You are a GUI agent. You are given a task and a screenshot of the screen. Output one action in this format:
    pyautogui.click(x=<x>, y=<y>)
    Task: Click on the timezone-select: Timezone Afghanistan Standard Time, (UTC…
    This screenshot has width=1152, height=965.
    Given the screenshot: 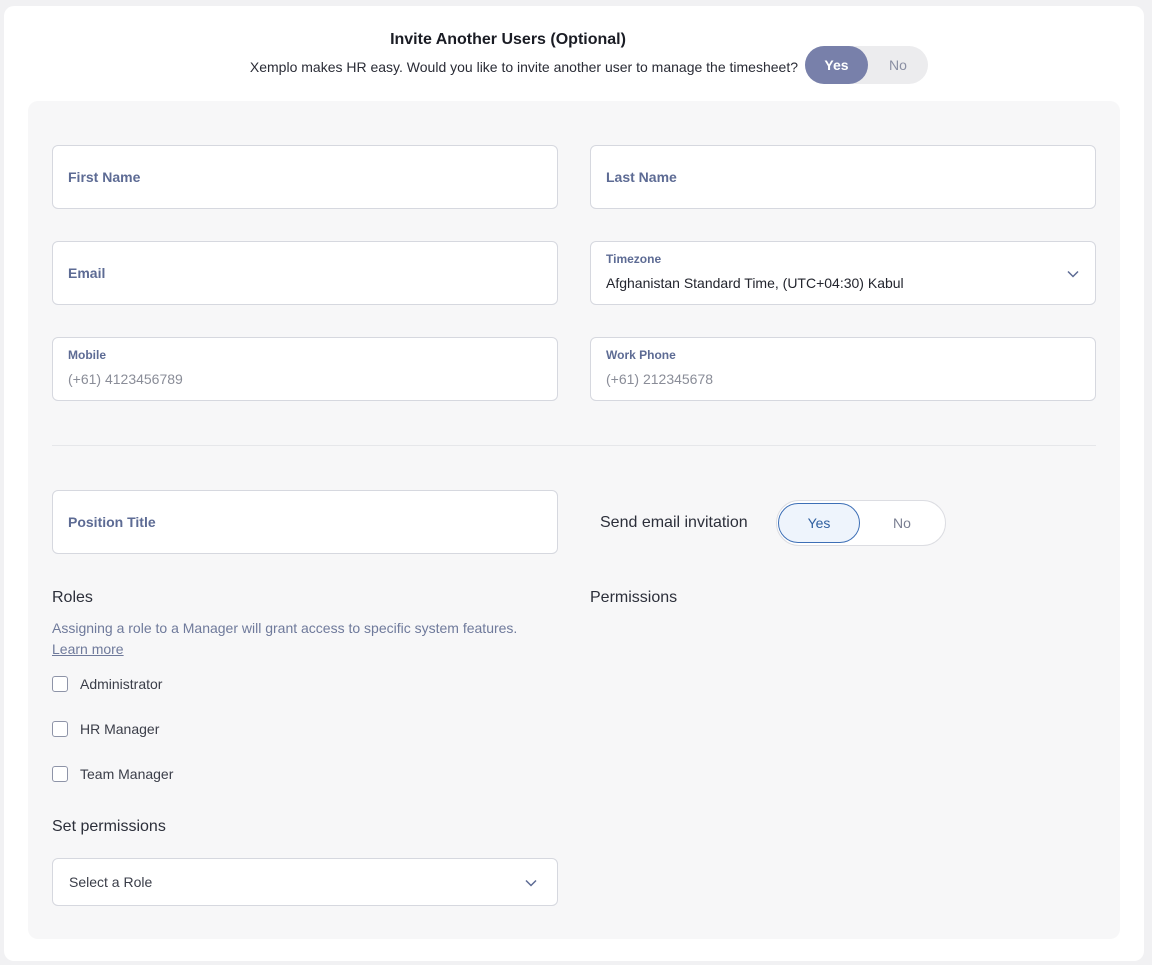 What is the action you would take?
    pyautogui.click(x=843, y=273)
    